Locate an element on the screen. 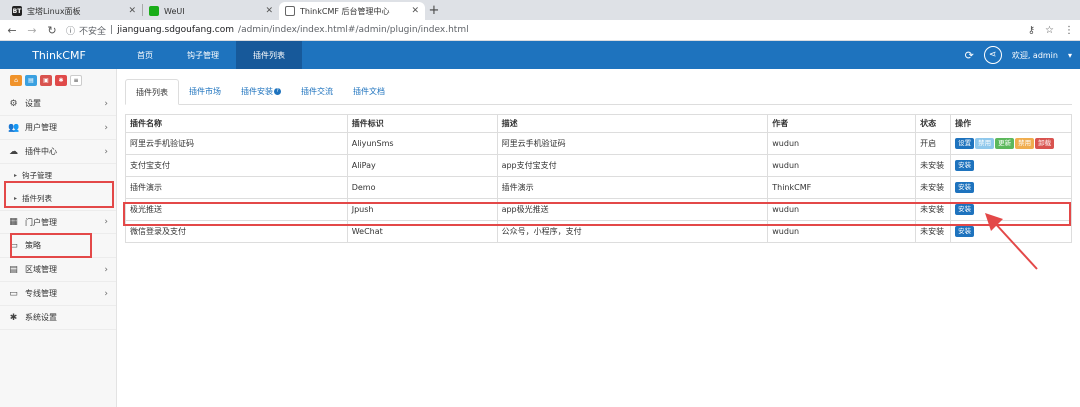 The width and height of the screenshot is (1080, 407). gear-icon: ✱ is located at coordinates (13, 317).